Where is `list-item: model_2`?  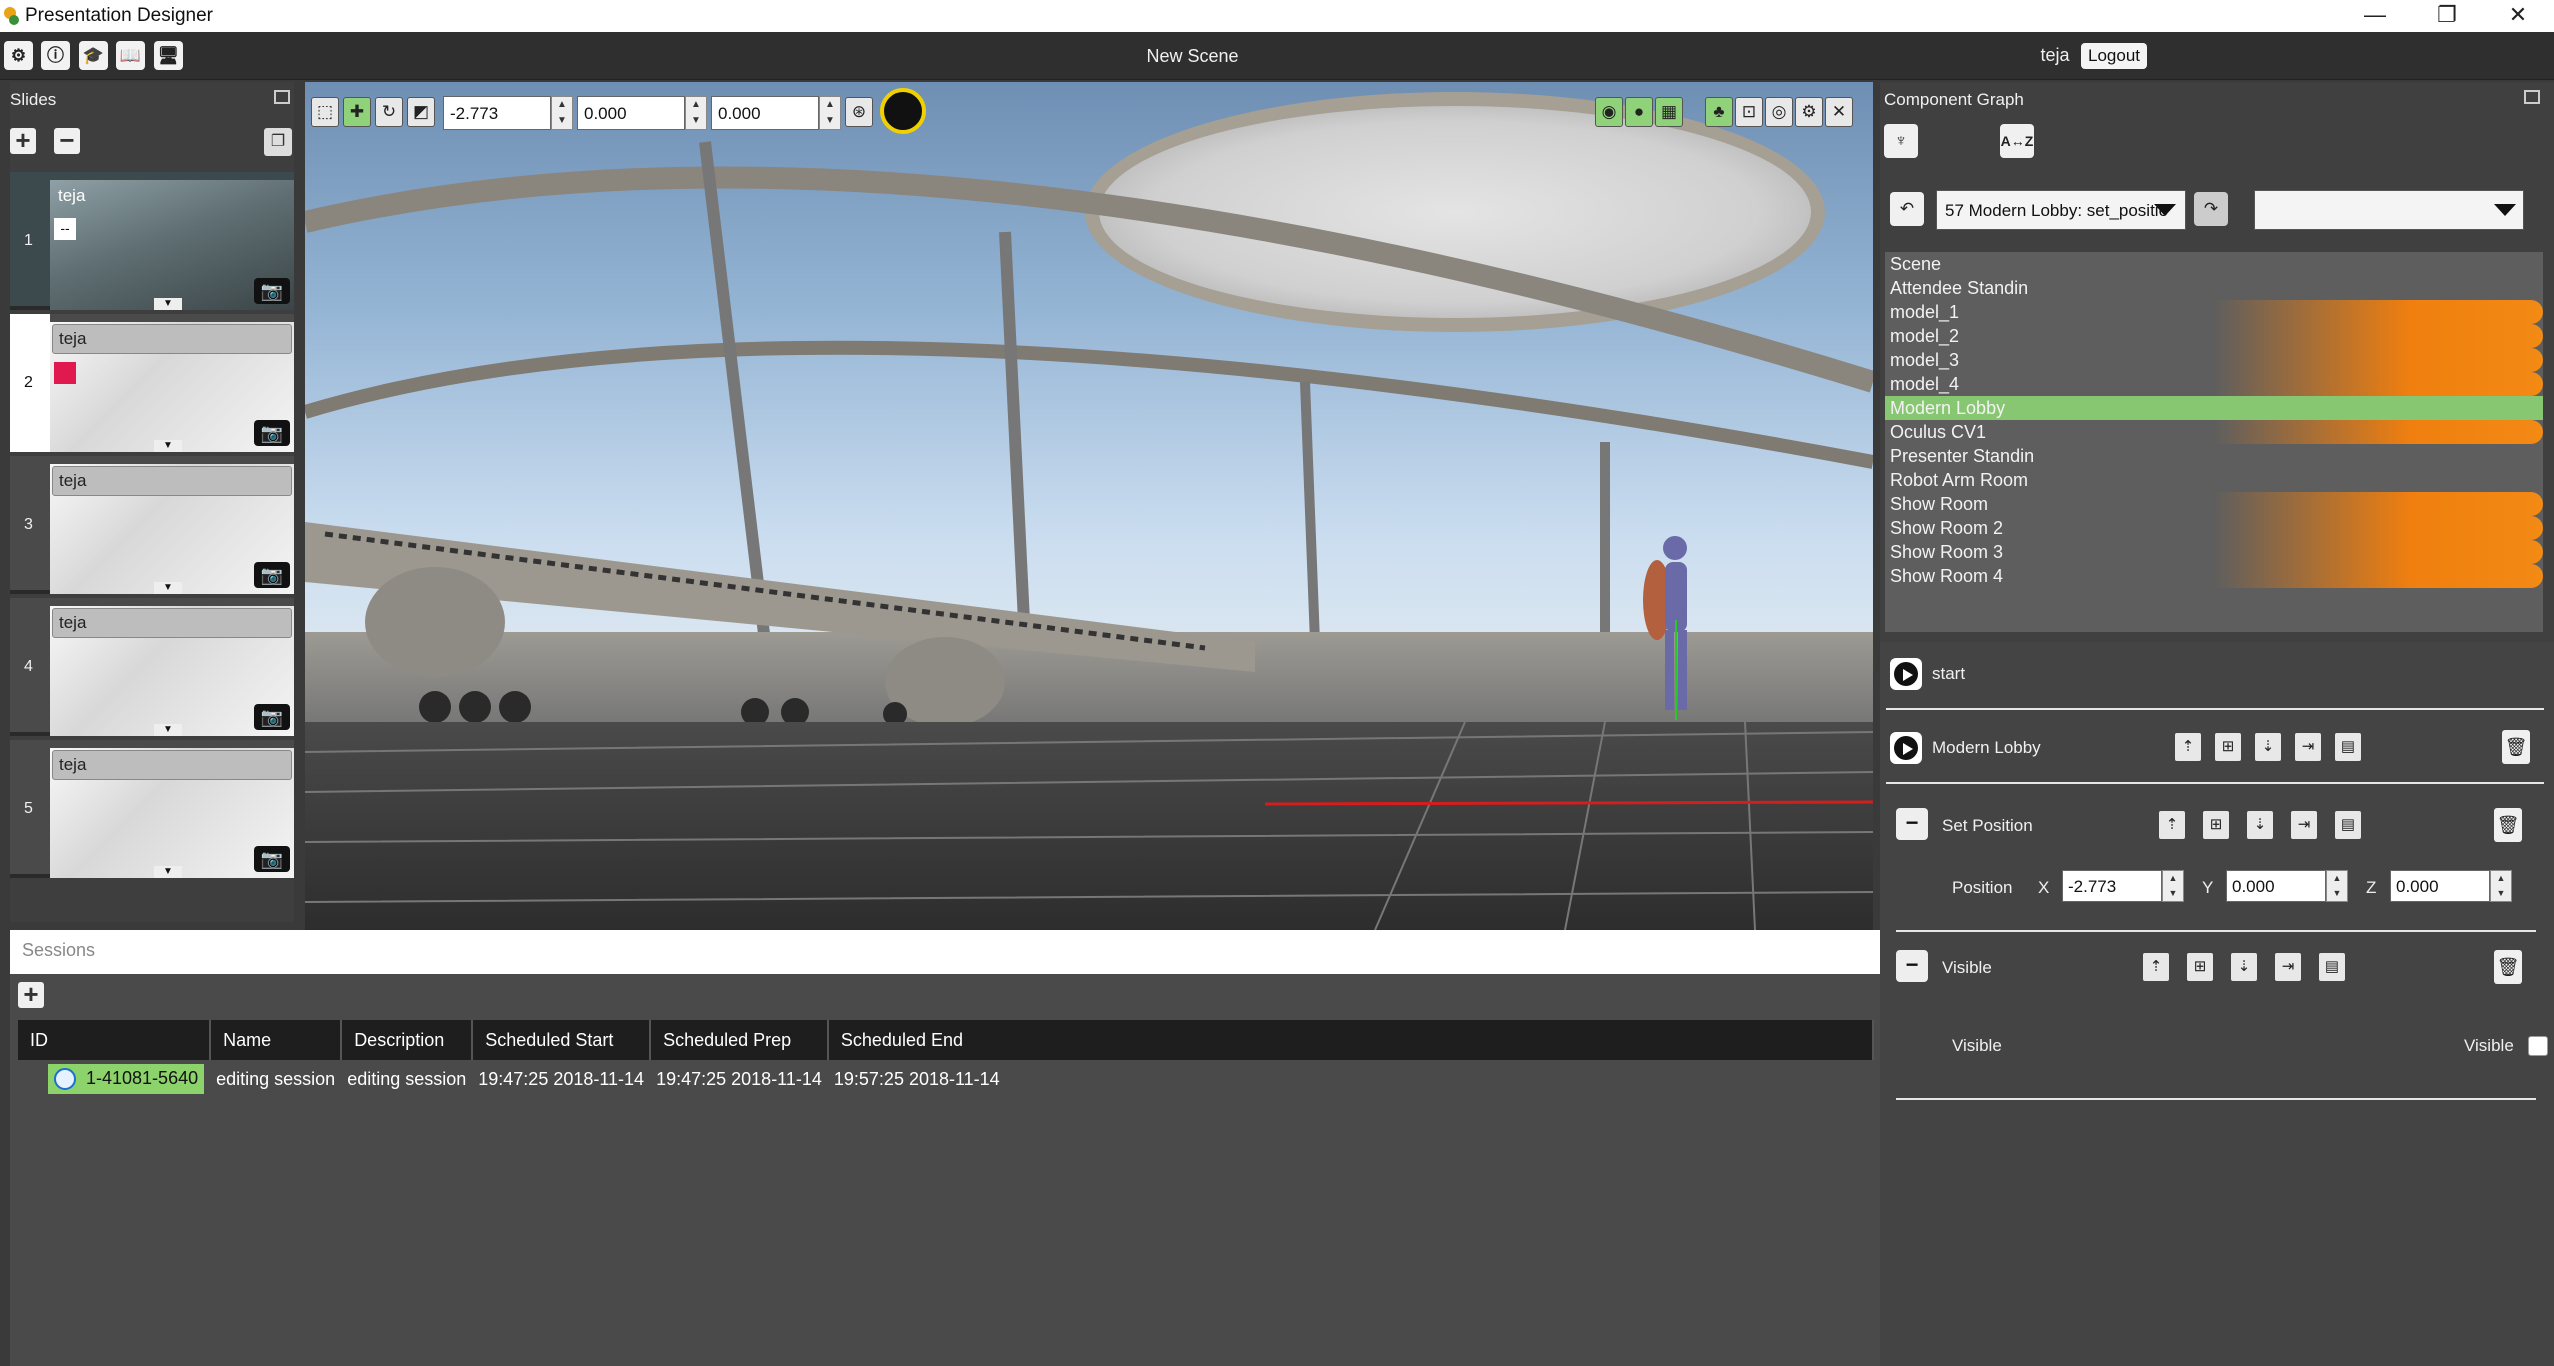 list-item: model_2 is located at coordinates (2214, 336).